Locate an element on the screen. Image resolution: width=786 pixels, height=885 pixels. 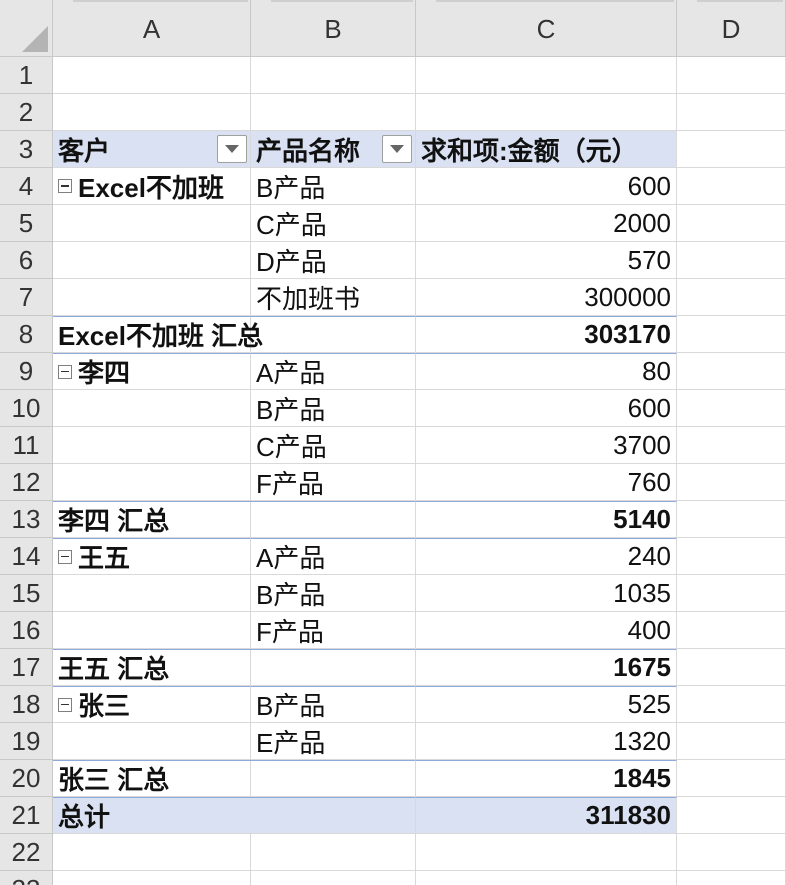
row-header: 23 is located at coordinates (26, 878).